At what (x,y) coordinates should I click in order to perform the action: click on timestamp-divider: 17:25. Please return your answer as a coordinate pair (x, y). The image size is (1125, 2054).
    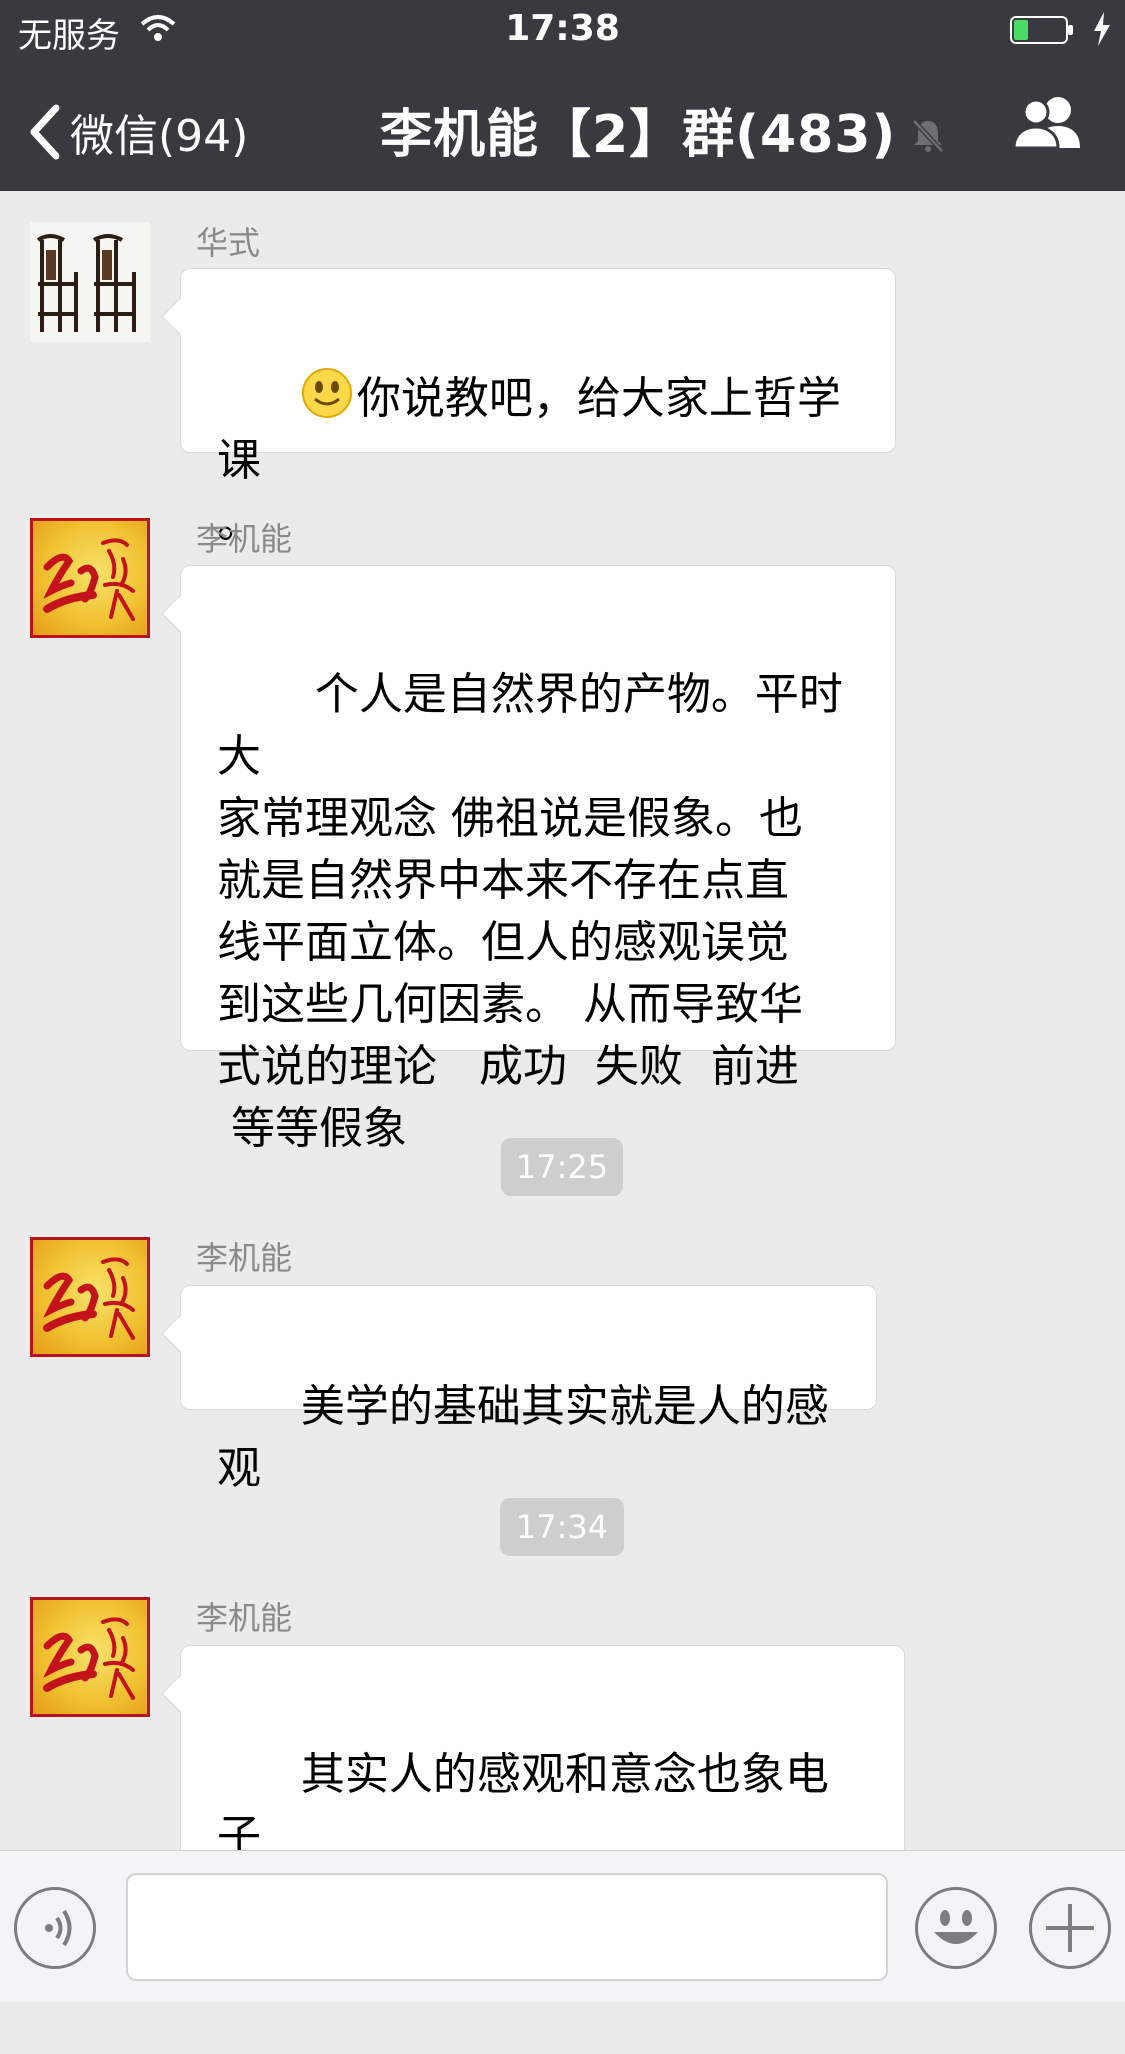
    Looking at the image, I should click on (562, 1167).